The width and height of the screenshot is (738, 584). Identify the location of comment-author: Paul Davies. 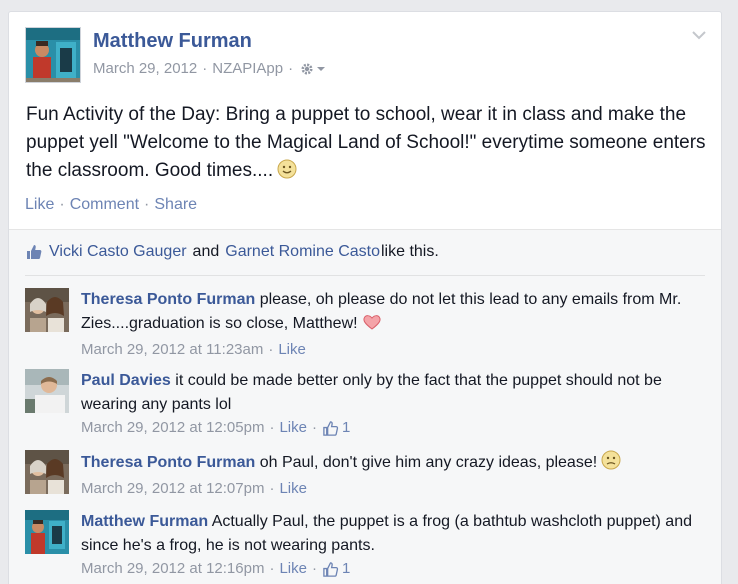
(126, 380).